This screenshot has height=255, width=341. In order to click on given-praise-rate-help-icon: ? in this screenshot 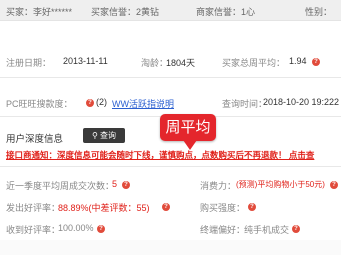, I will do `click(165, 206)`.